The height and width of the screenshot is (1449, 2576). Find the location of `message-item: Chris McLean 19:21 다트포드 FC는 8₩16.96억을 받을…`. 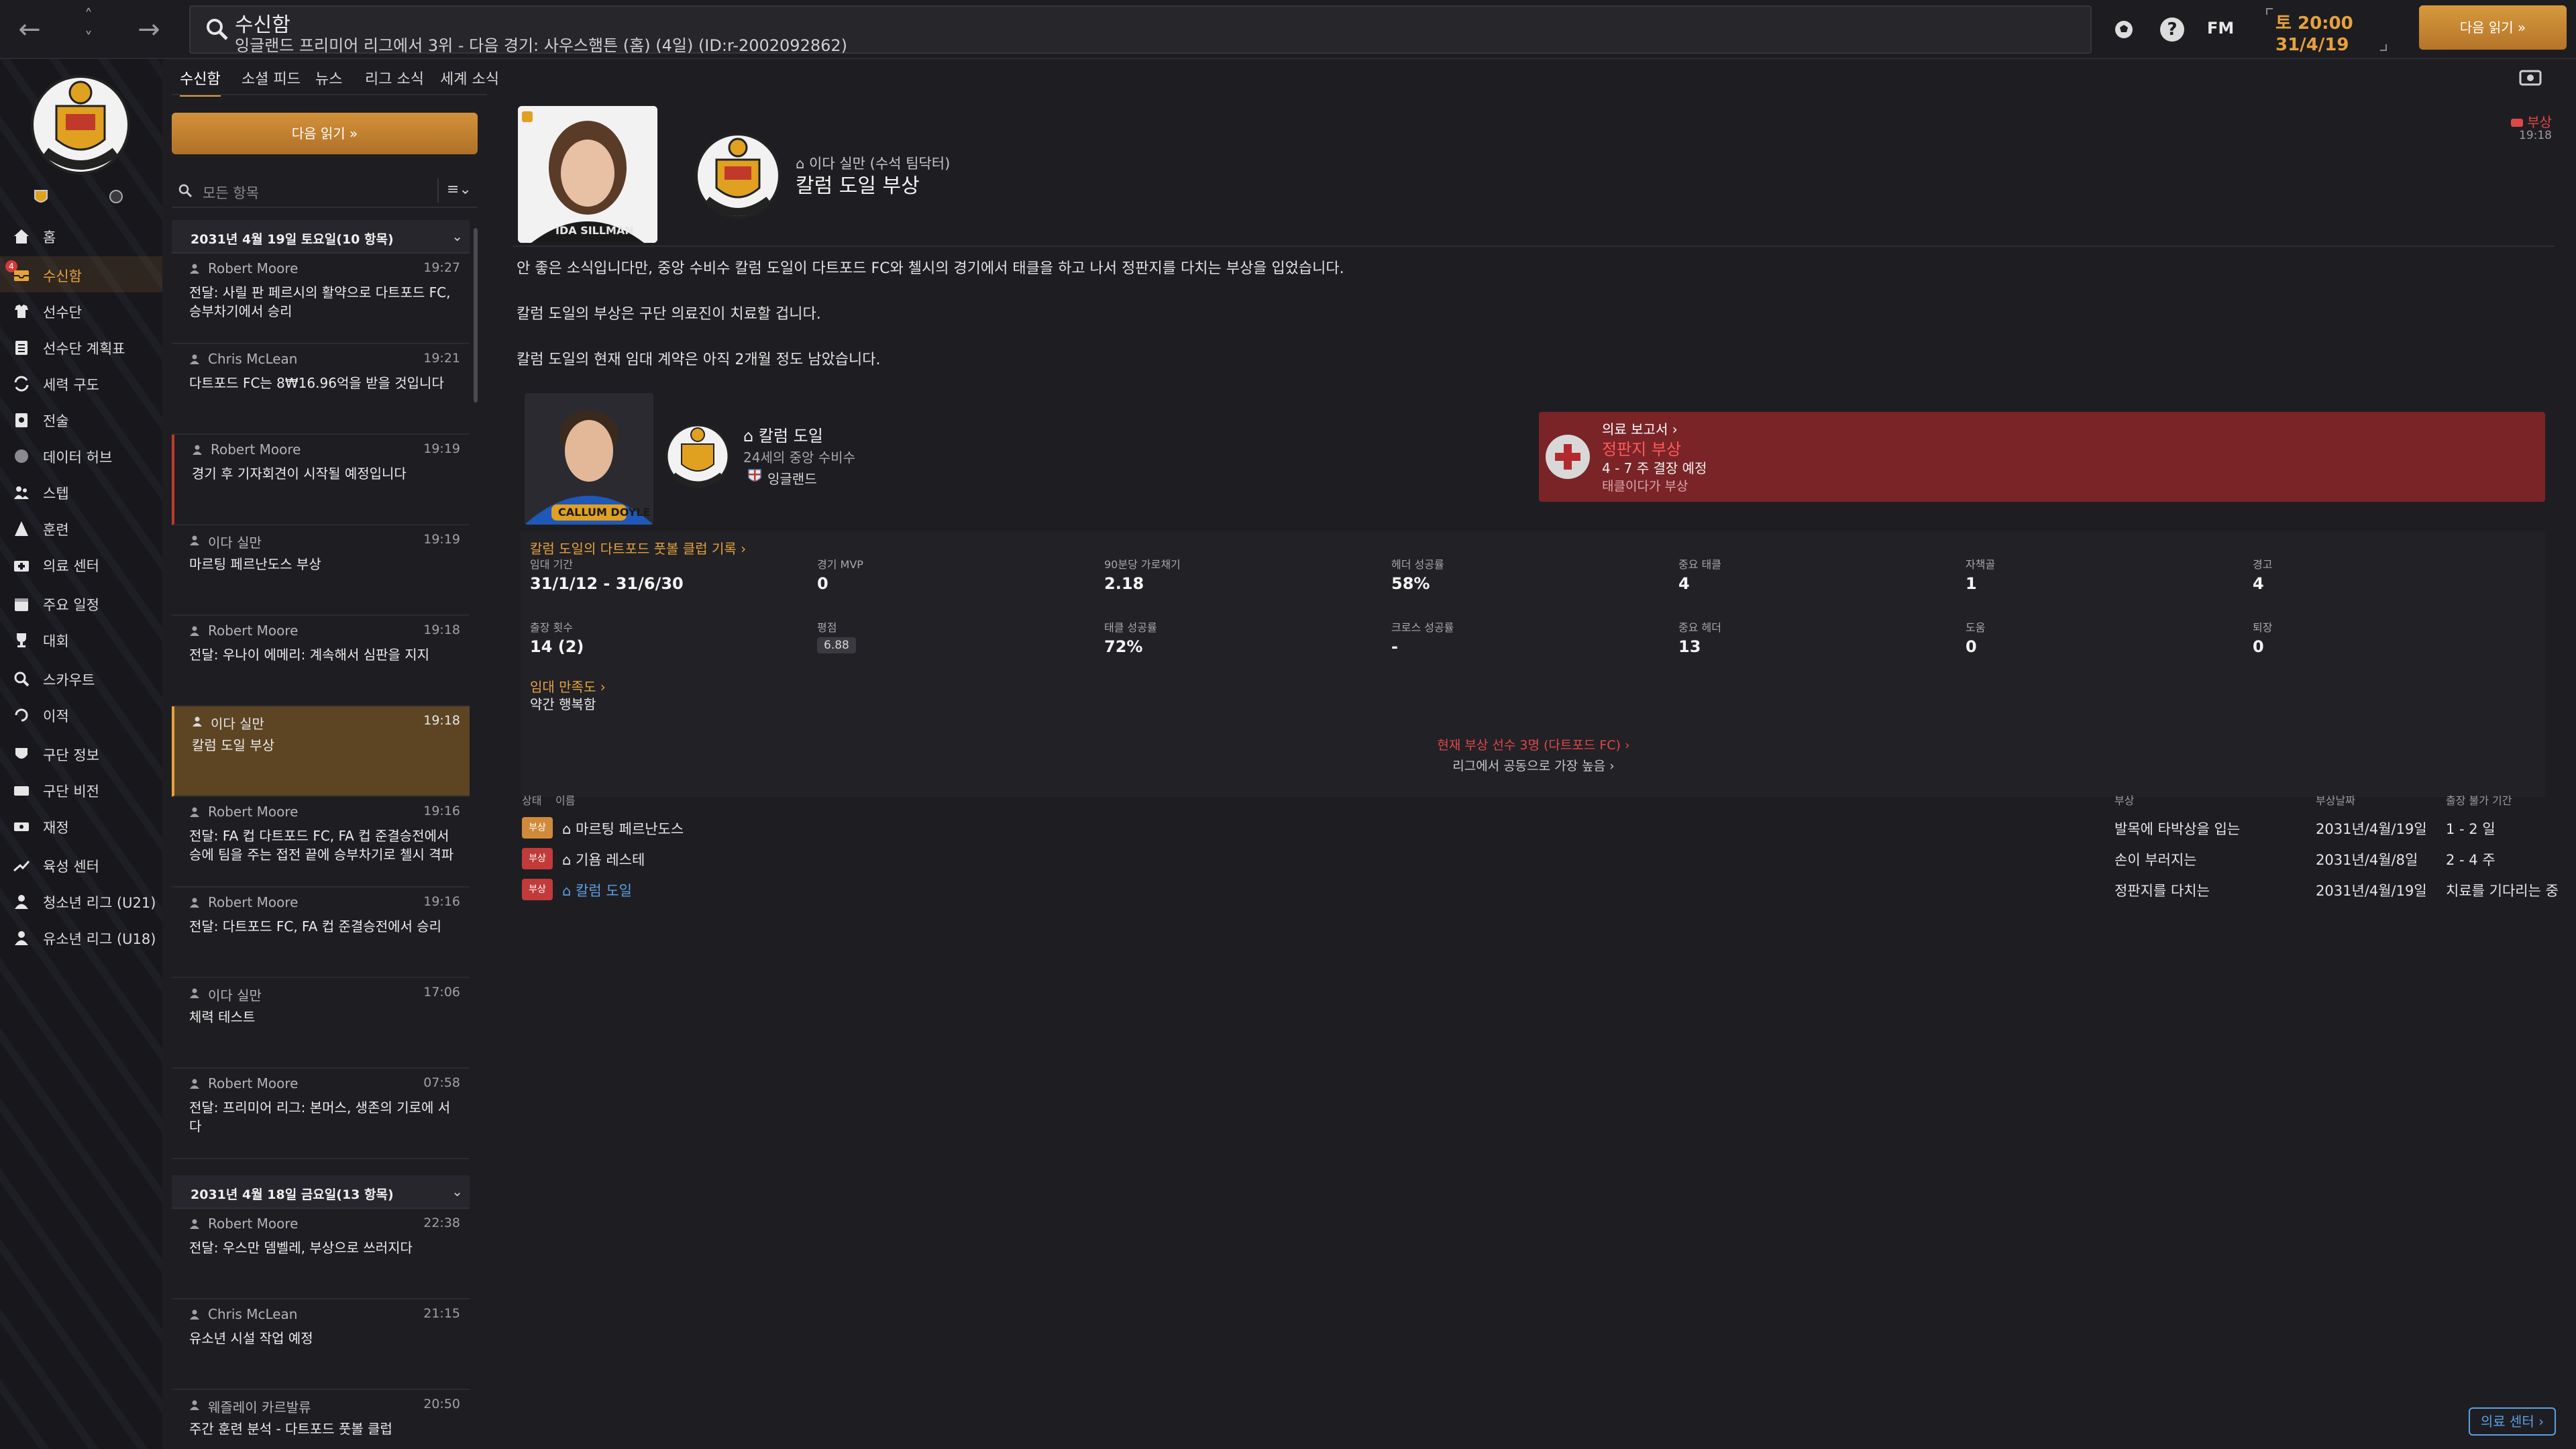

message-item: Chris McLean 19:21 다트포드 FC는 8₩16.96억을 받을… is located at coordinates (321, 389).